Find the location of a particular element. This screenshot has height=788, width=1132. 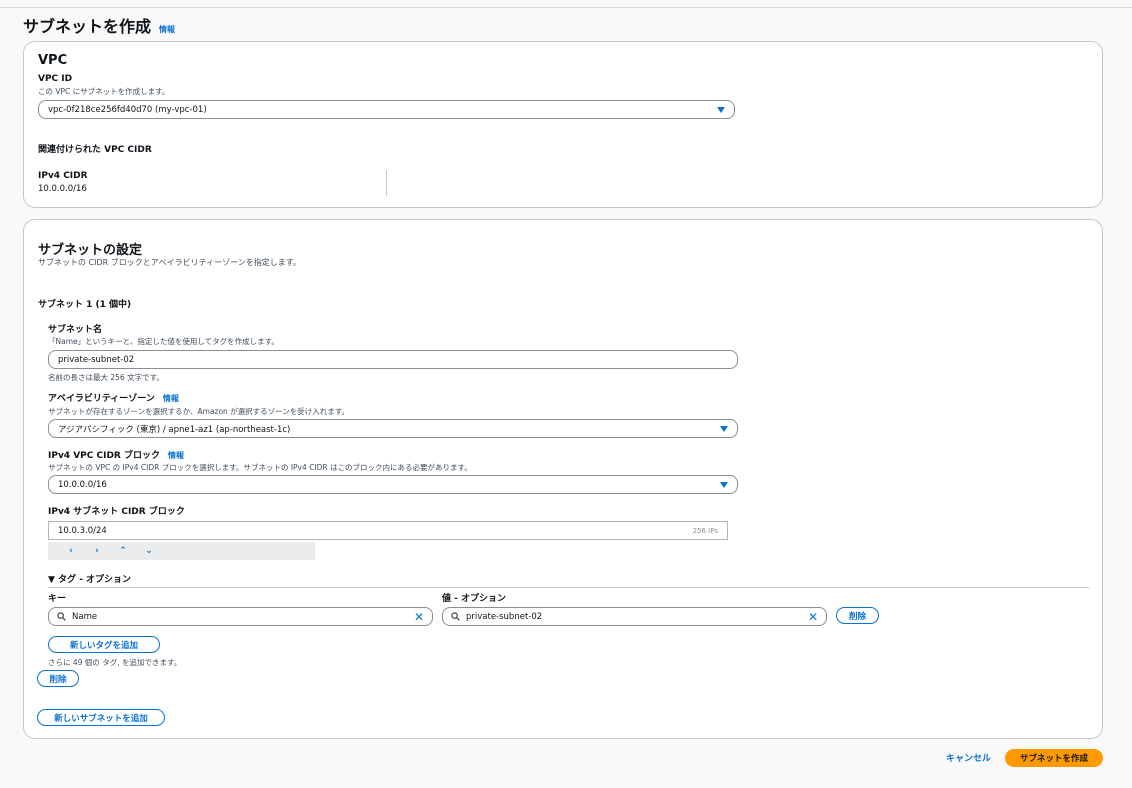

az-info-link: 情報 is located at coordinates (171, 398).